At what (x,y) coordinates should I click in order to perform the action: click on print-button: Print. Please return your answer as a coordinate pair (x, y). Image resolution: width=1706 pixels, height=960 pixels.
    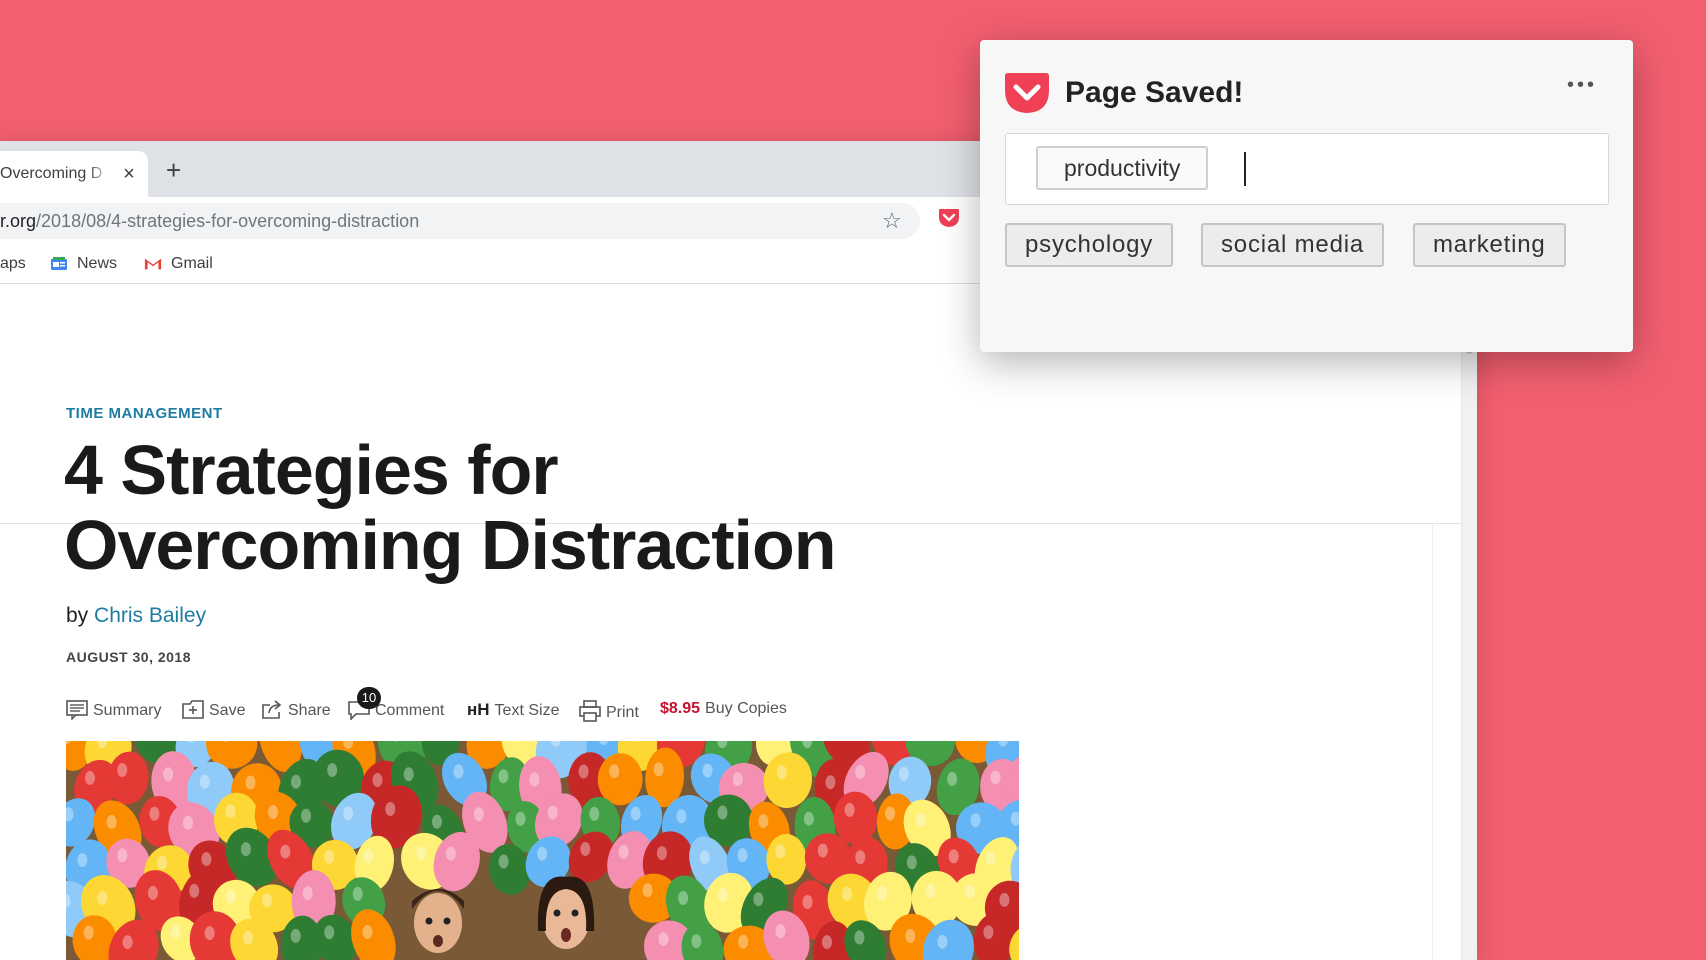
    Looking at the image, I should click on (609, 711).